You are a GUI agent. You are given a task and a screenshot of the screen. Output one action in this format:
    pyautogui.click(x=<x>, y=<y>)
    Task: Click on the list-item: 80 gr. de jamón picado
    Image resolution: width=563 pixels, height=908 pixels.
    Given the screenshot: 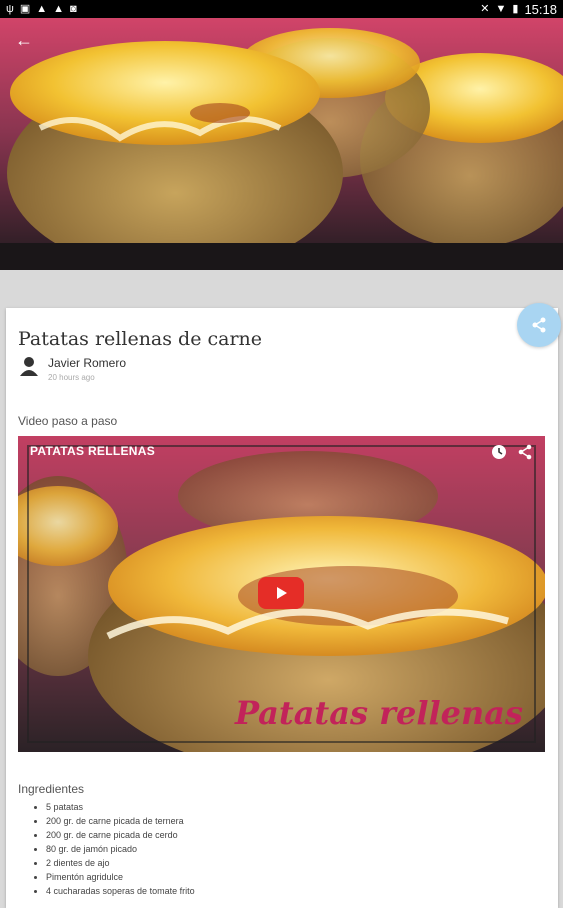 What is the action you would take?
    pyautogui.click(x=120, y=849)
    